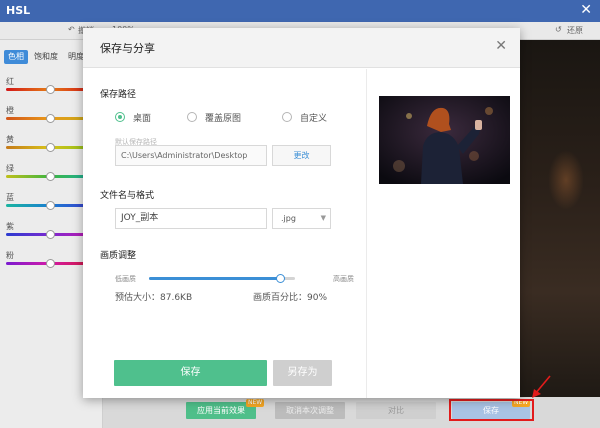  Describe the element at coordinates (71, 29) in the screenshot. I see `undo-icon: ↶` at that location.